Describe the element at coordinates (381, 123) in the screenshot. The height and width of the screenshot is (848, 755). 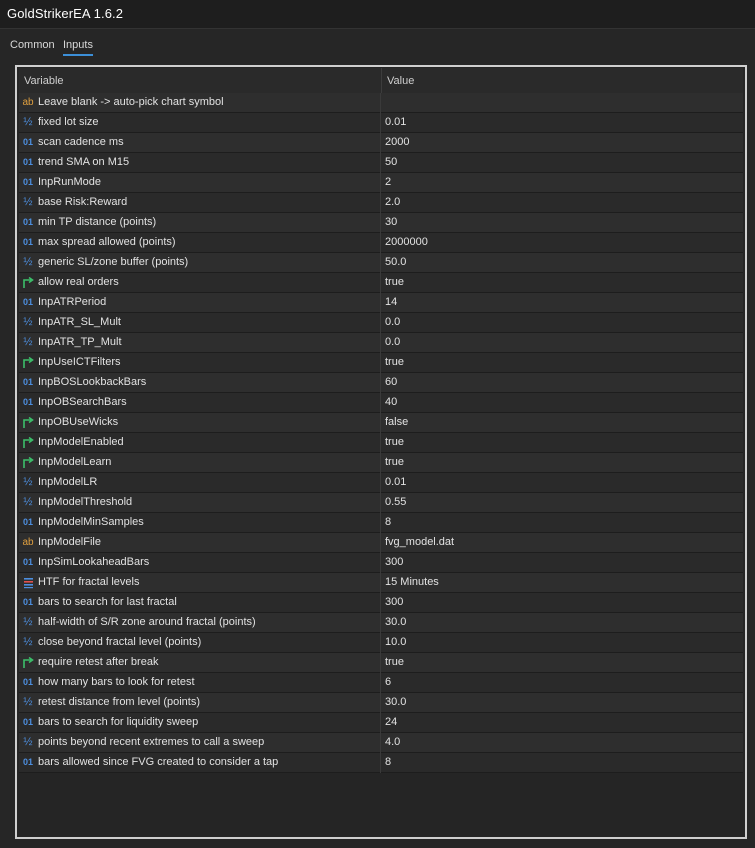
I see `table-row: ½ fixed lot size 0.01` at that location.